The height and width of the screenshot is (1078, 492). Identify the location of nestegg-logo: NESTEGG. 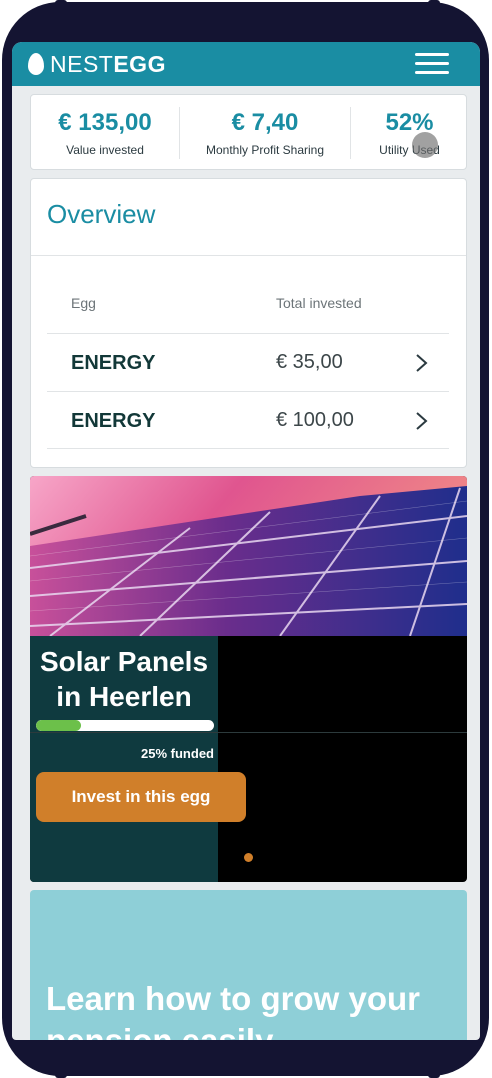
(97, 64).